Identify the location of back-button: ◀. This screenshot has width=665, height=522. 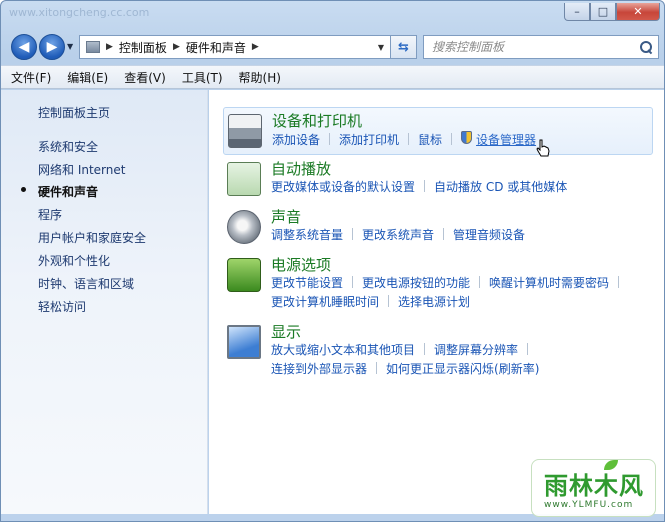
(24, 47).